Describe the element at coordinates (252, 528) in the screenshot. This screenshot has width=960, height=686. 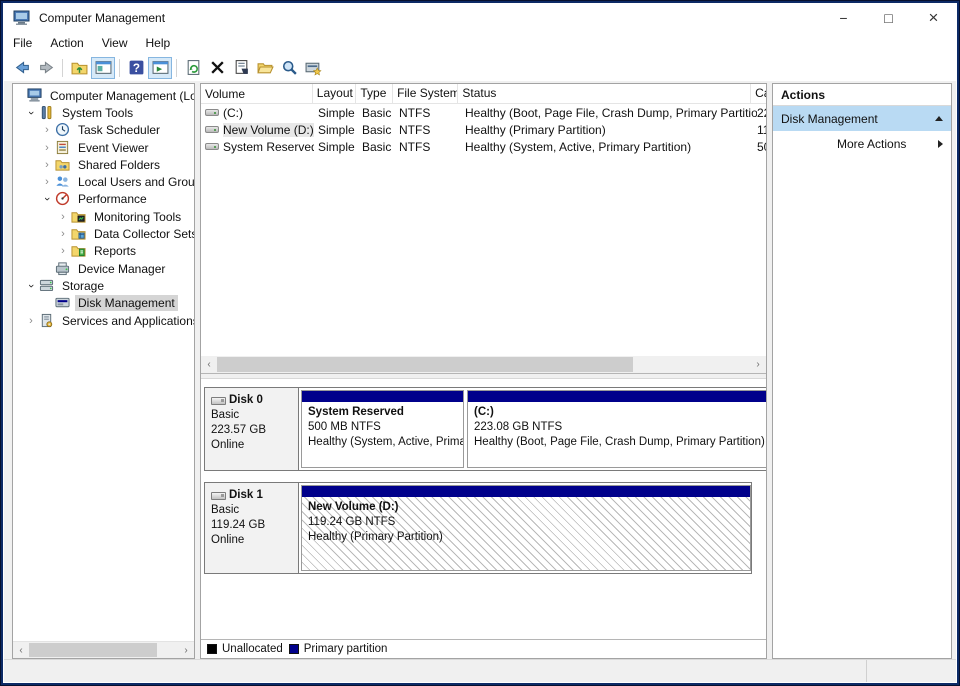
I see `disk-1-header: Disk 1 Basic 119.24 GB Online` at that location.